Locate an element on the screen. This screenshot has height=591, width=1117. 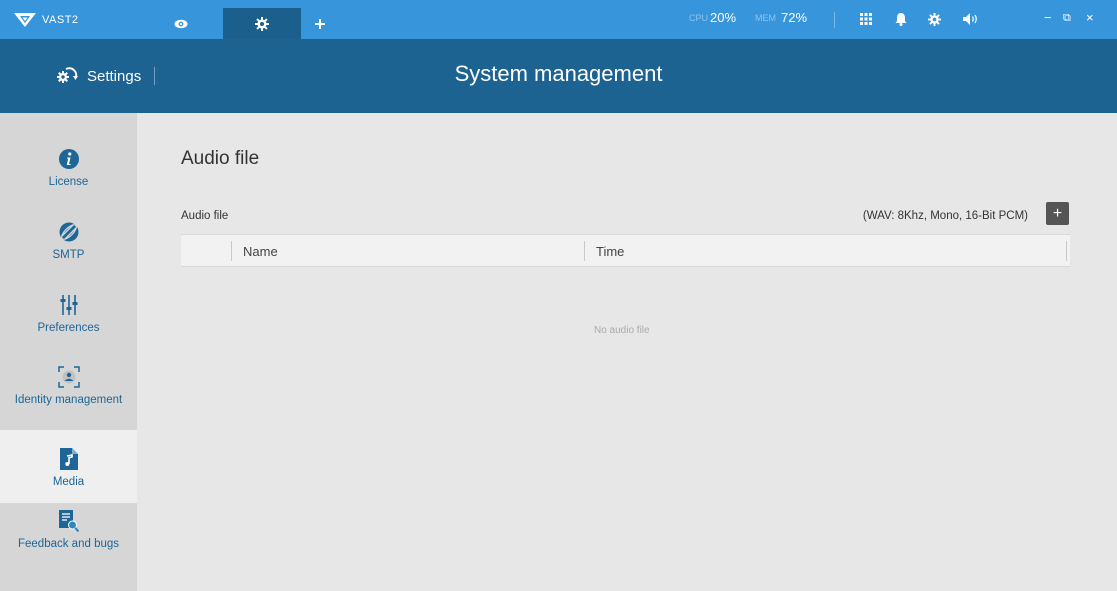
app-logo: VAST2 is located at coordinates (46, 19).